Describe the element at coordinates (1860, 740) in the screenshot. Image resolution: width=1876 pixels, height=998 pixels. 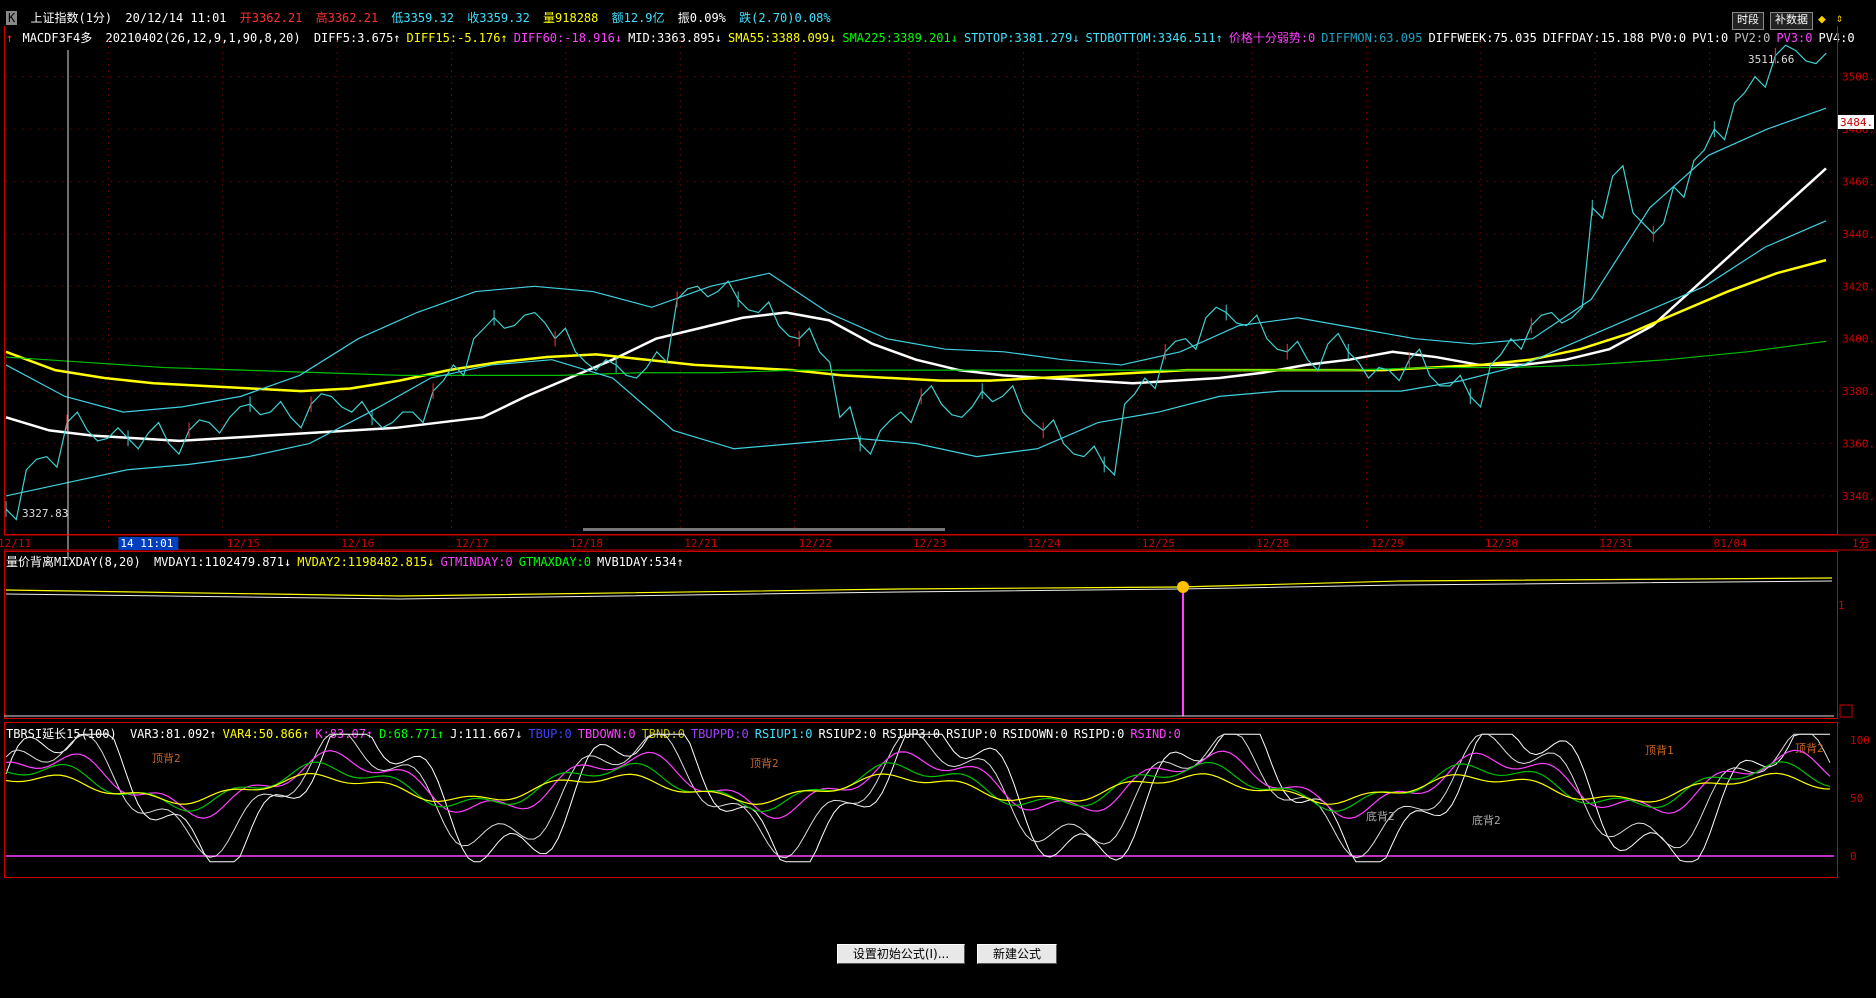
I see `y-tick-label: 100` at that location.